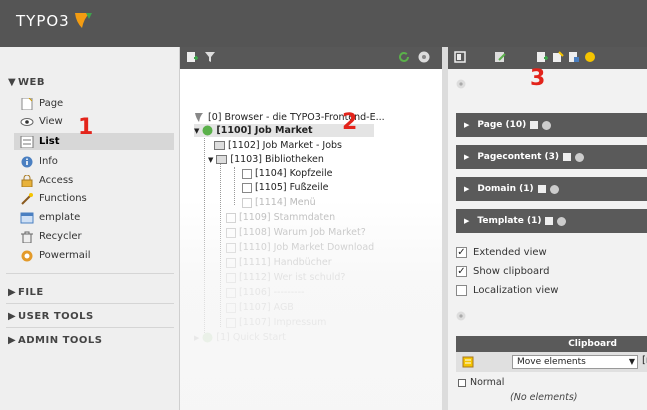 The image size is (647, 410). What do you see at coordinates (280, 217) in the screenshot?
I see `tree-node: [1109] Stammdaten` at bounding box center [280, 217].